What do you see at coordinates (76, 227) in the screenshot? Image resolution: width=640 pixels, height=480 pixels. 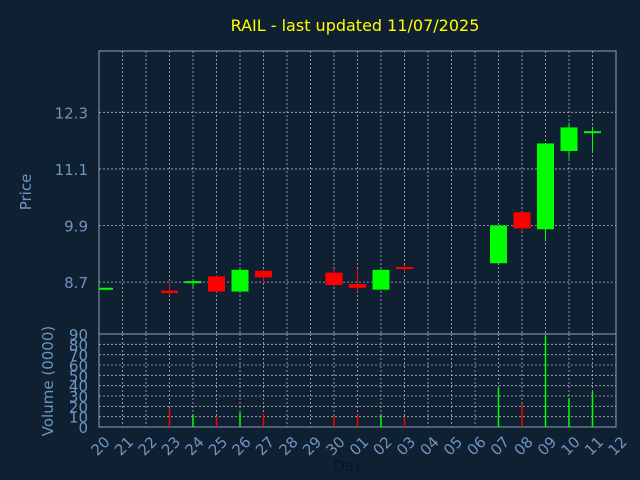 I see `price-y-tick-label: 9.9` at bounding box center [76, 227].